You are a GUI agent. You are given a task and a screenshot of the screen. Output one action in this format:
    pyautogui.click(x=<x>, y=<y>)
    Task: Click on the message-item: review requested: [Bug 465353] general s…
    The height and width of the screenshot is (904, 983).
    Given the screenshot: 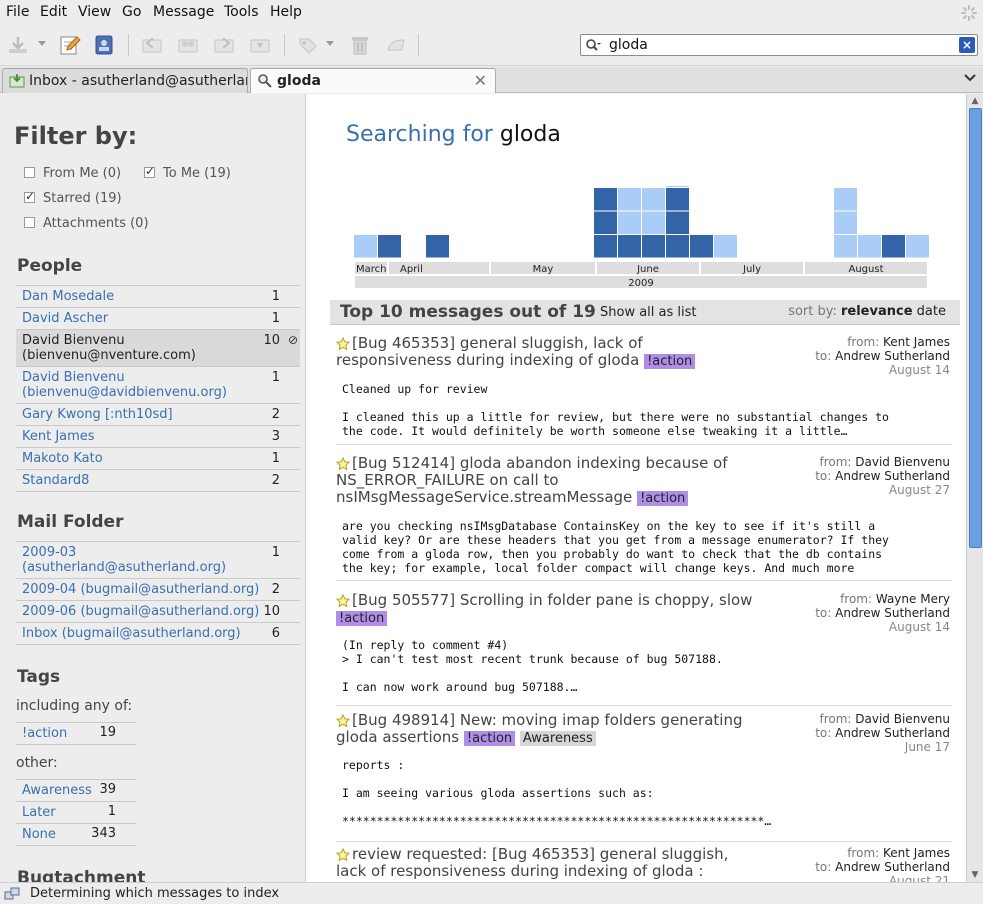 What is the action you would take?
    pyautogui.click(x=644, y=864)
    